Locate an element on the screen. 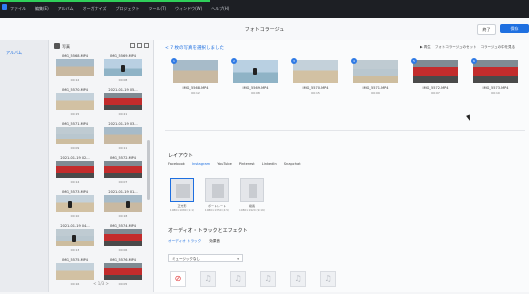  layout-option-square: 正方形 1080×1080 (1:1) is located at coordinates (182, 196).